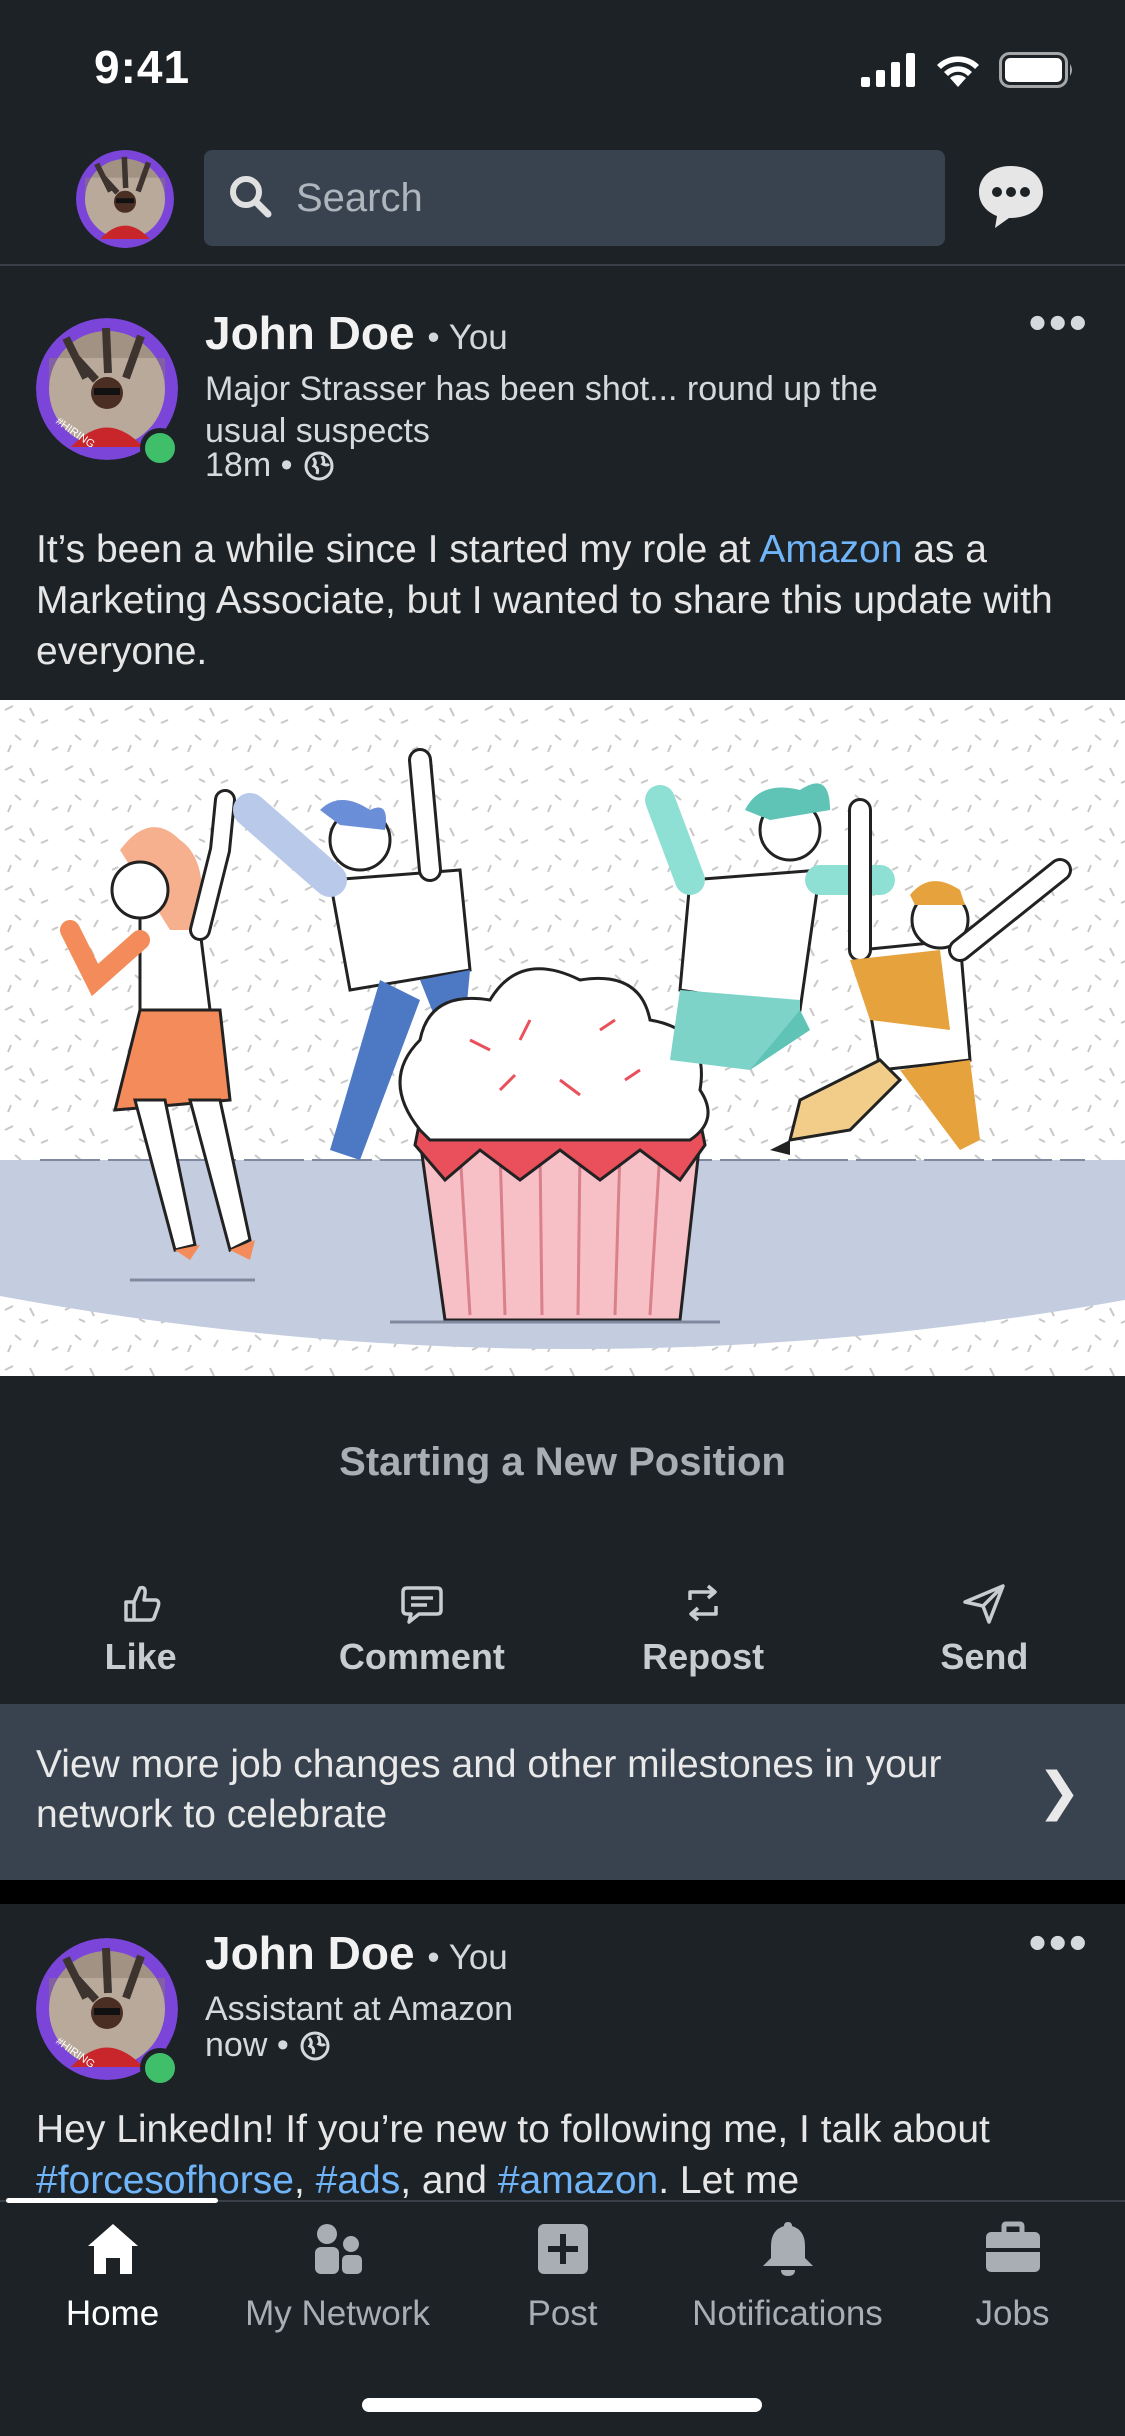 The width and height of the screenshot is (1125, 2436). What do you see at coordinates (1012, 2246) in the screenshot?
I see `briefcase-icon` at bounding box center [1012, 2246].